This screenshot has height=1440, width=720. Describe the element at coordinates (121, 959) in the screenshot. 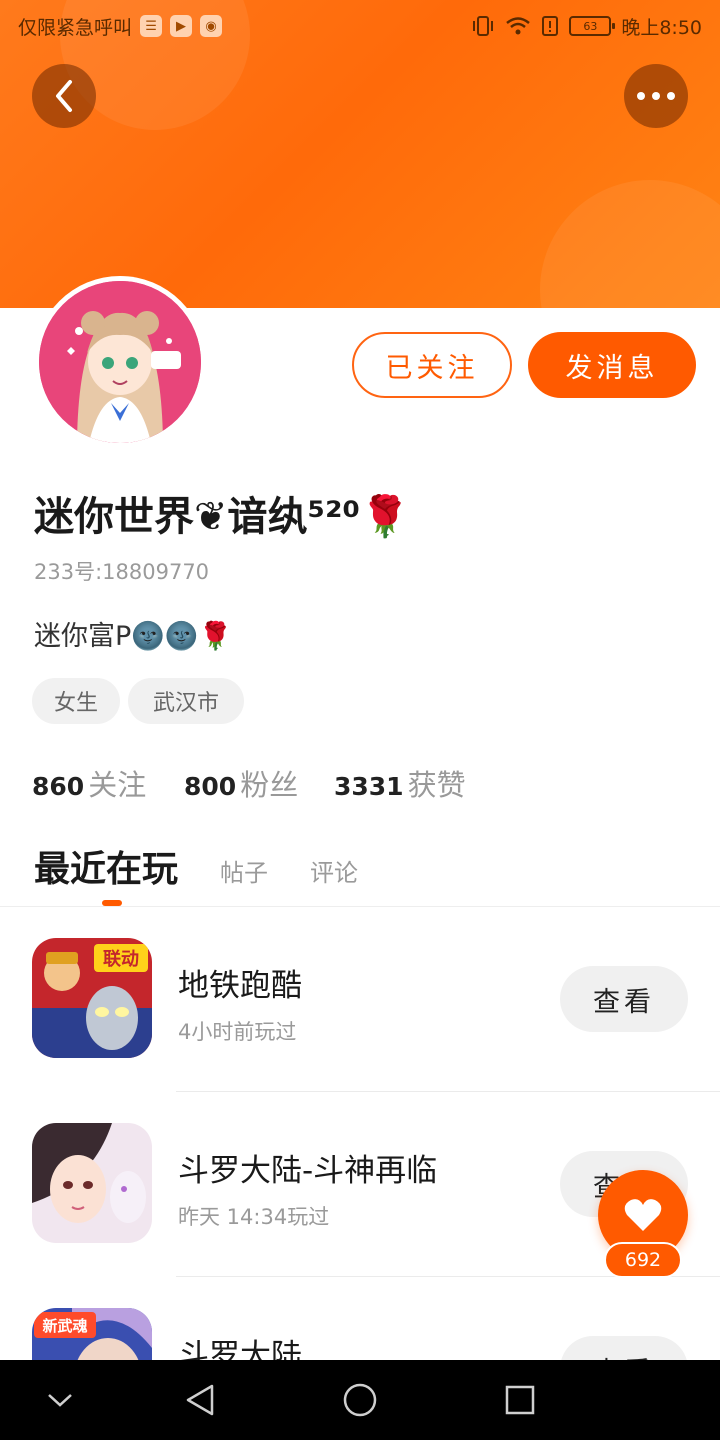

I see `icon-badge-text: 联动` at that location.